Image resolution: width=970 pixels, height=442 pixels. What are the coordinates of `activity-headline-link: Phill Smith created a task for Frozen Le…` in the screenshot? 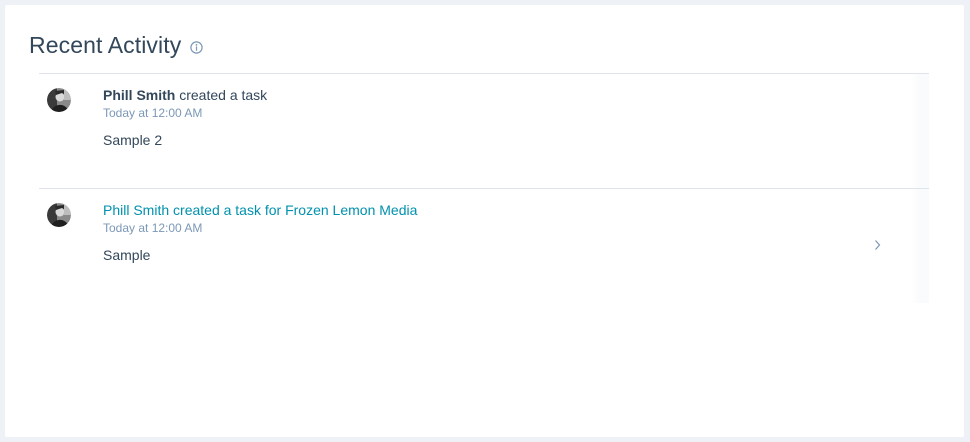 It's located at (260, 210).